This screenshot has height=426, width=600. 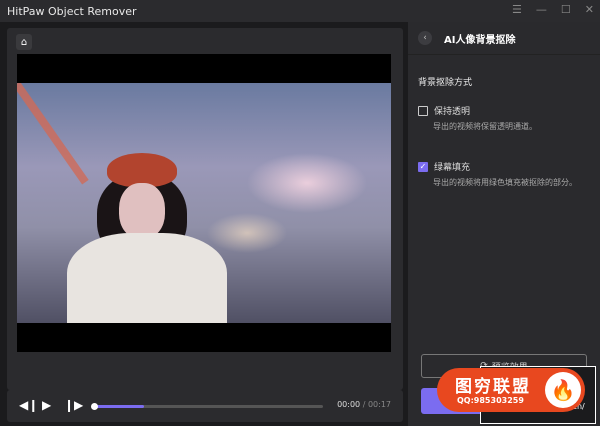 I want to click on watermark-qq: QQ:985303259, so click(x=490, y=400).